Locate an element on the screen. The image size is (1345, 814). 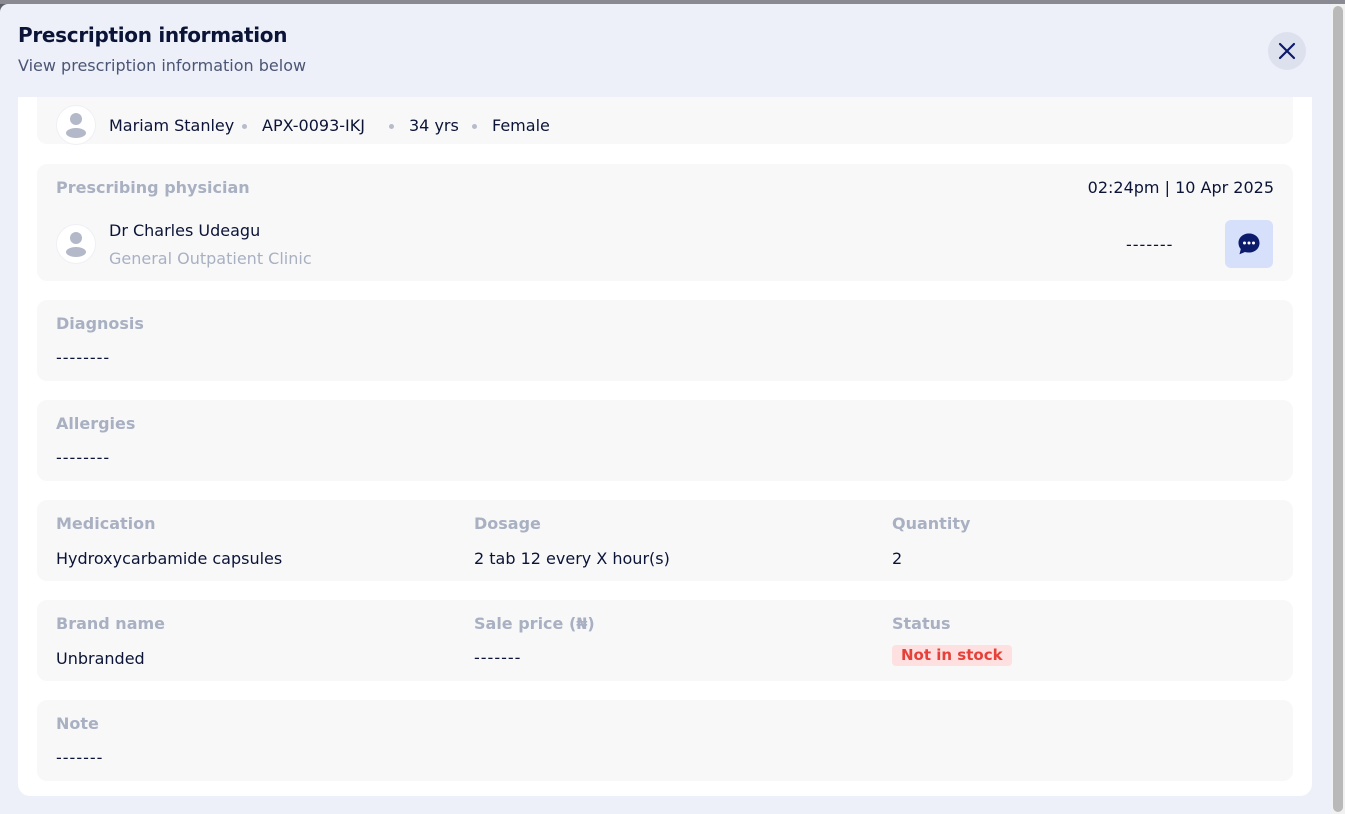
patient-id: APX-0093-IKJ is located at coordinates (313, 125).